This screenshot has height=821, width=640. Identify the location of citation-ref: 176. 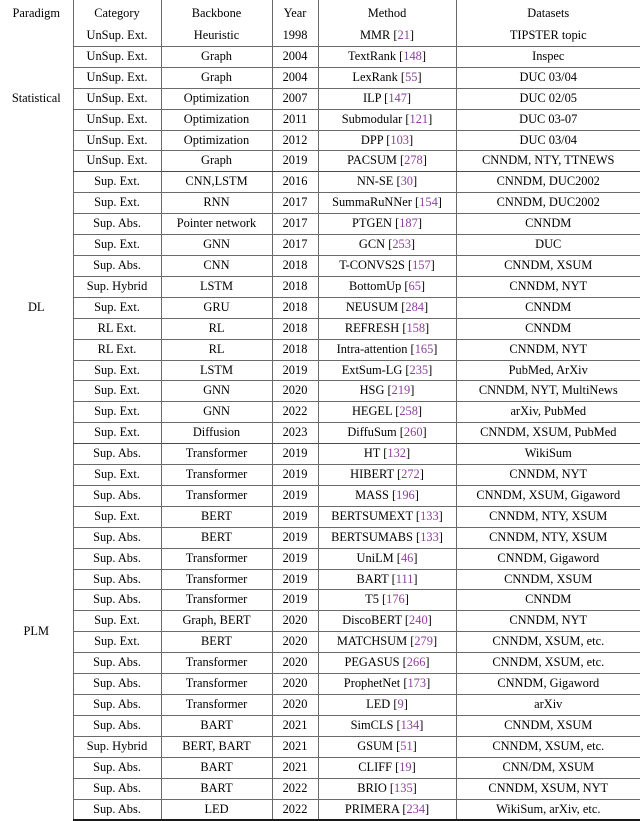
(395, 599).